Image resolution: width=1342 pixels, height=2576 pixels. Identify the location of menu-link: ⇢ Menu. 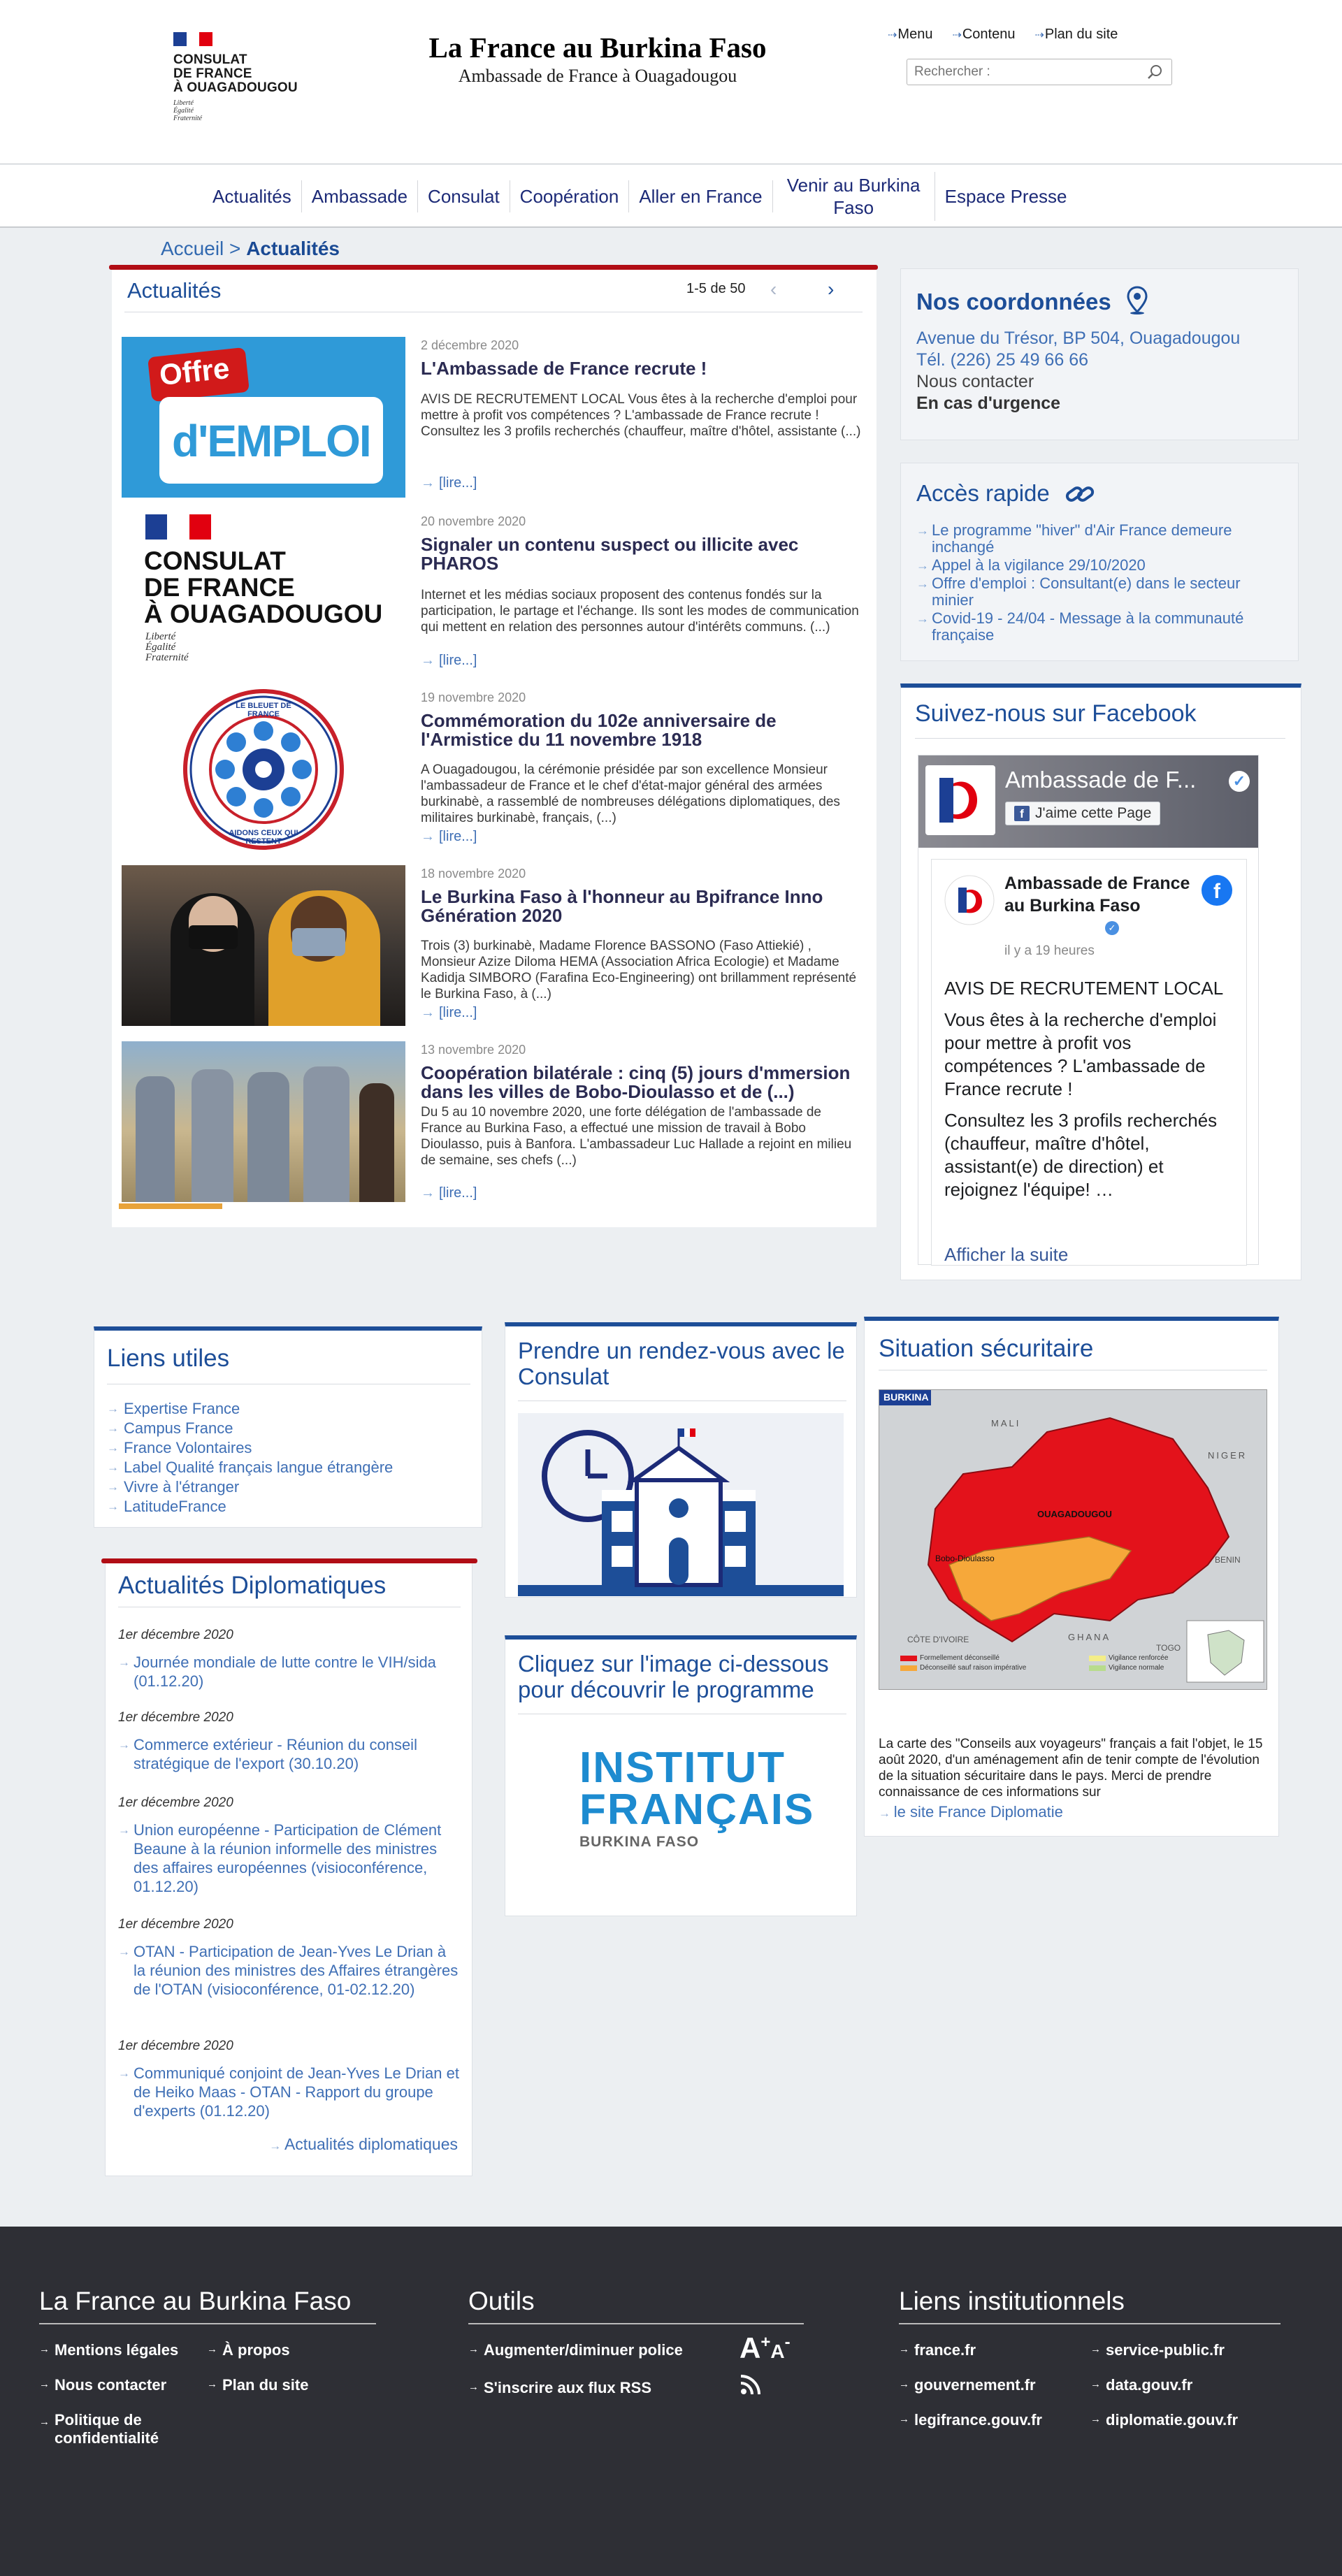
(910, 35).